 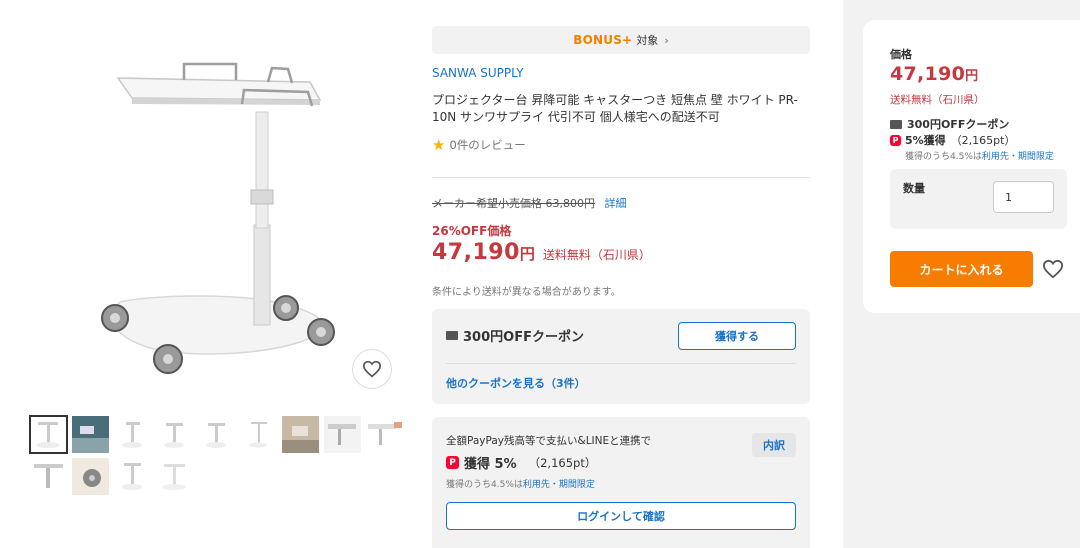 I want to click on paypay-earn-row: P 獲得 5% （2,165pt）, so click(x=521, y=462).